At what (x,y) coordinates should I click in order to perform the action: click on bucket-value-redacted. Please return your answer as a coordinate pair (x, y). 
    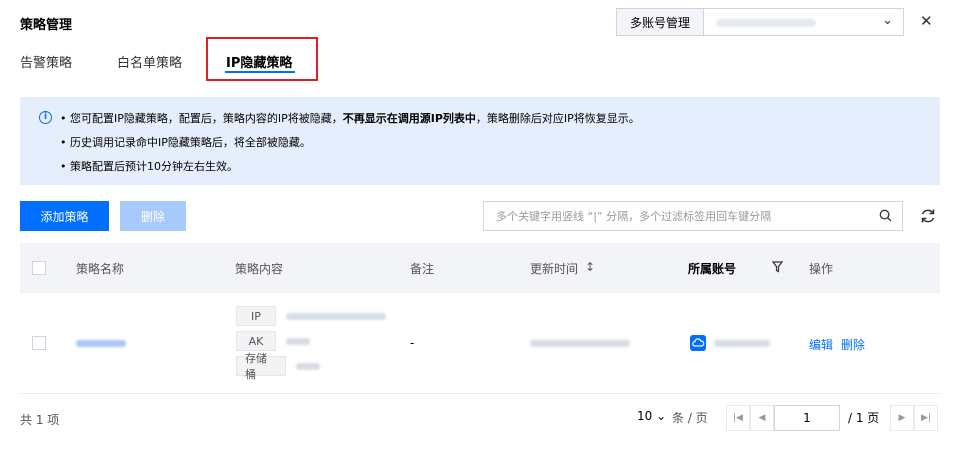
    Looking at the image, I should click on (308, 366).